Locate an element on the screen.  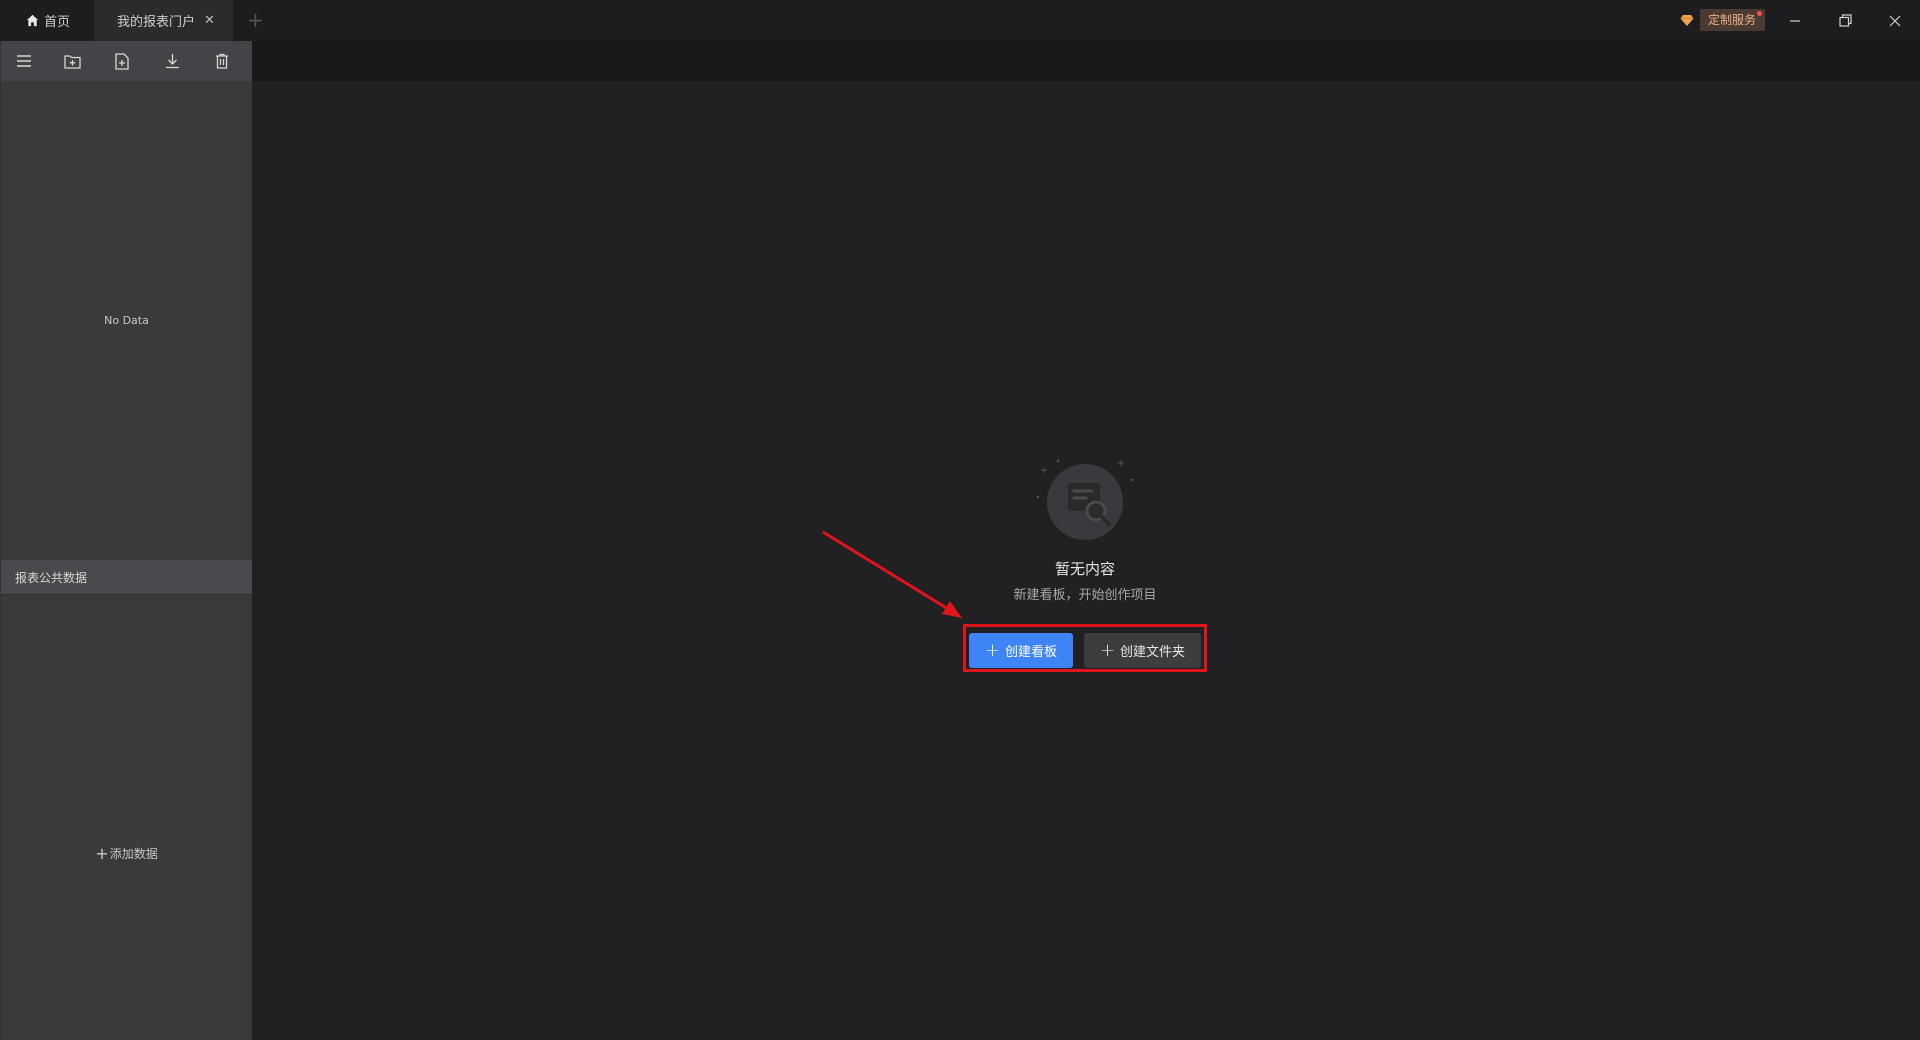
section-title: 报表公共数据 is located at coordinates (51, 577).